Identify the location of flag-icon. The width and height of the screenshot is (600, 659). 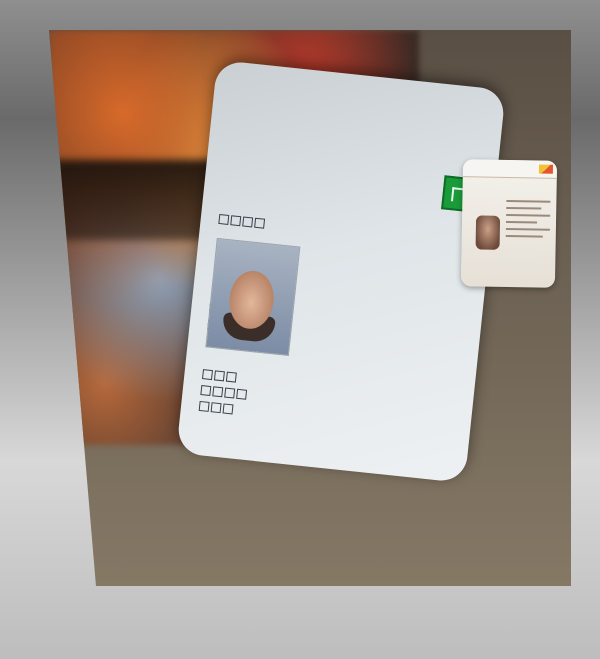
(546, 169).